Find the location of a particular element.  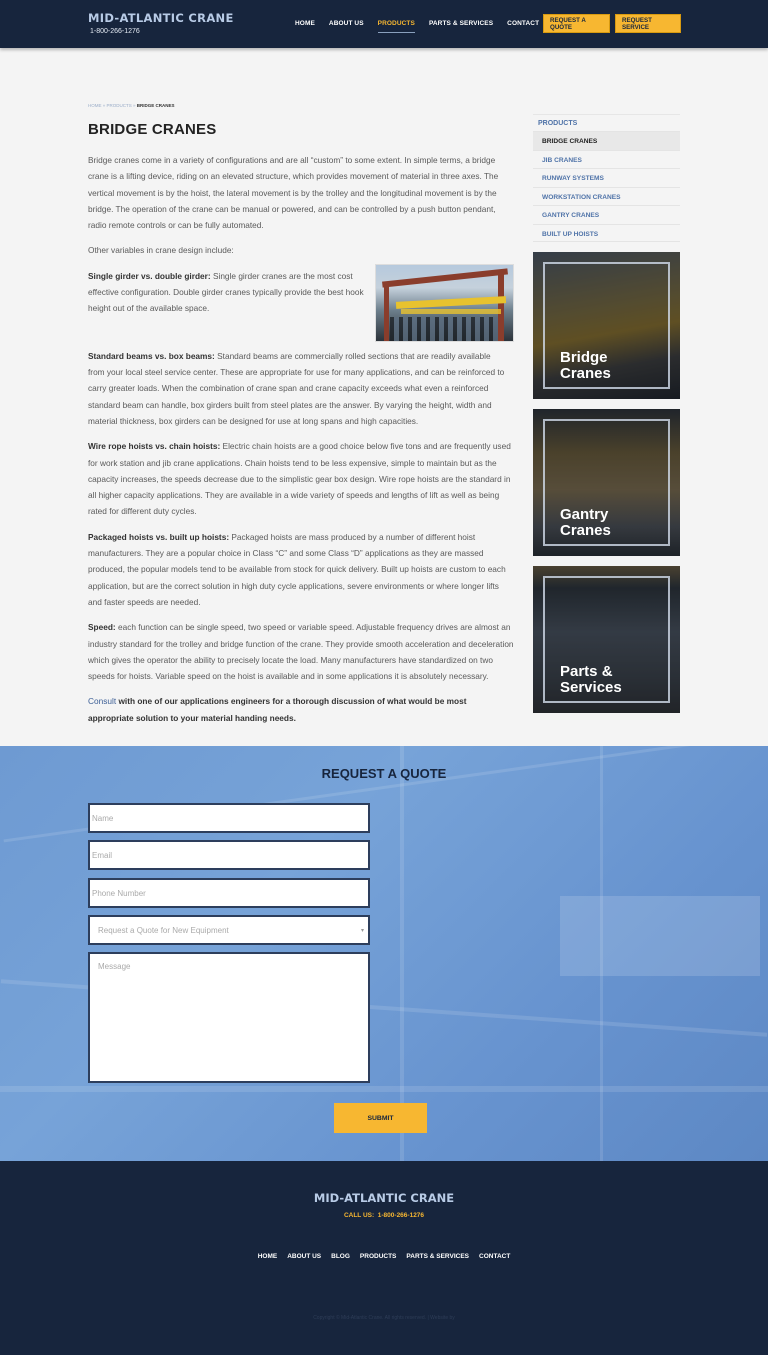

footer-call: CALL US: 1-800-266-1276 is located at coordinates (384, 1215).